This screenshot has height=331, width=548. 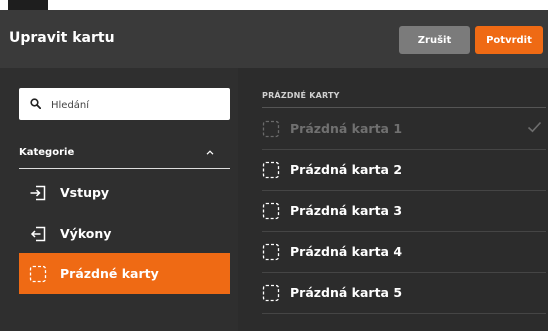 I want to click on search-box, so click(x=124, y=105).